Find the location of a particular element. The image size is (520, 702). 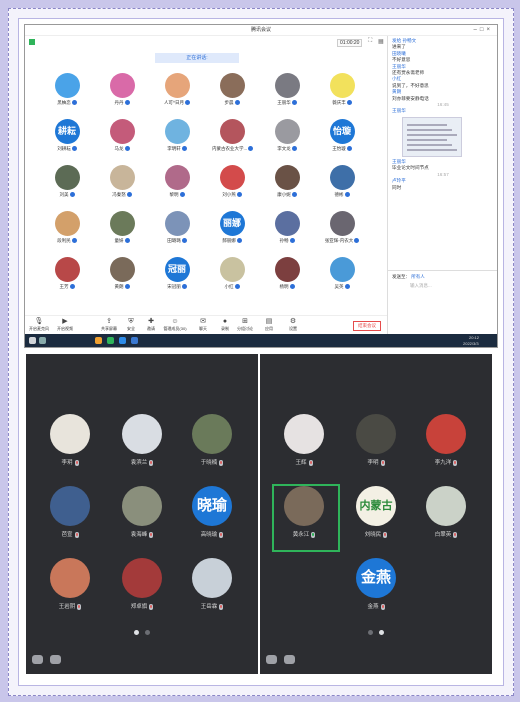

toolbar-button: ▶ 开启视频 is located at coordinates (65, 325).